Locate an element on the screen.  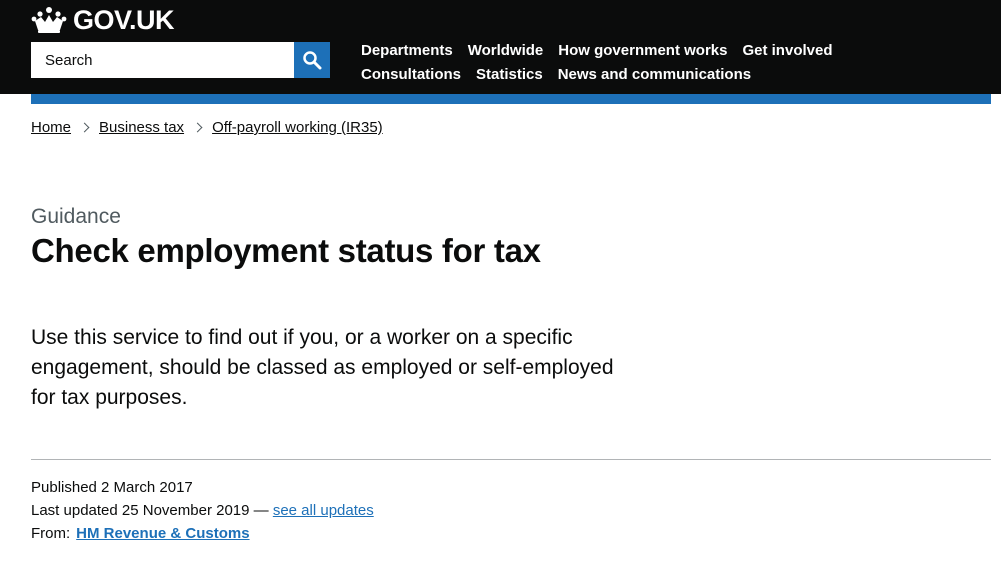
search-input is located at coordinates (163, 60).